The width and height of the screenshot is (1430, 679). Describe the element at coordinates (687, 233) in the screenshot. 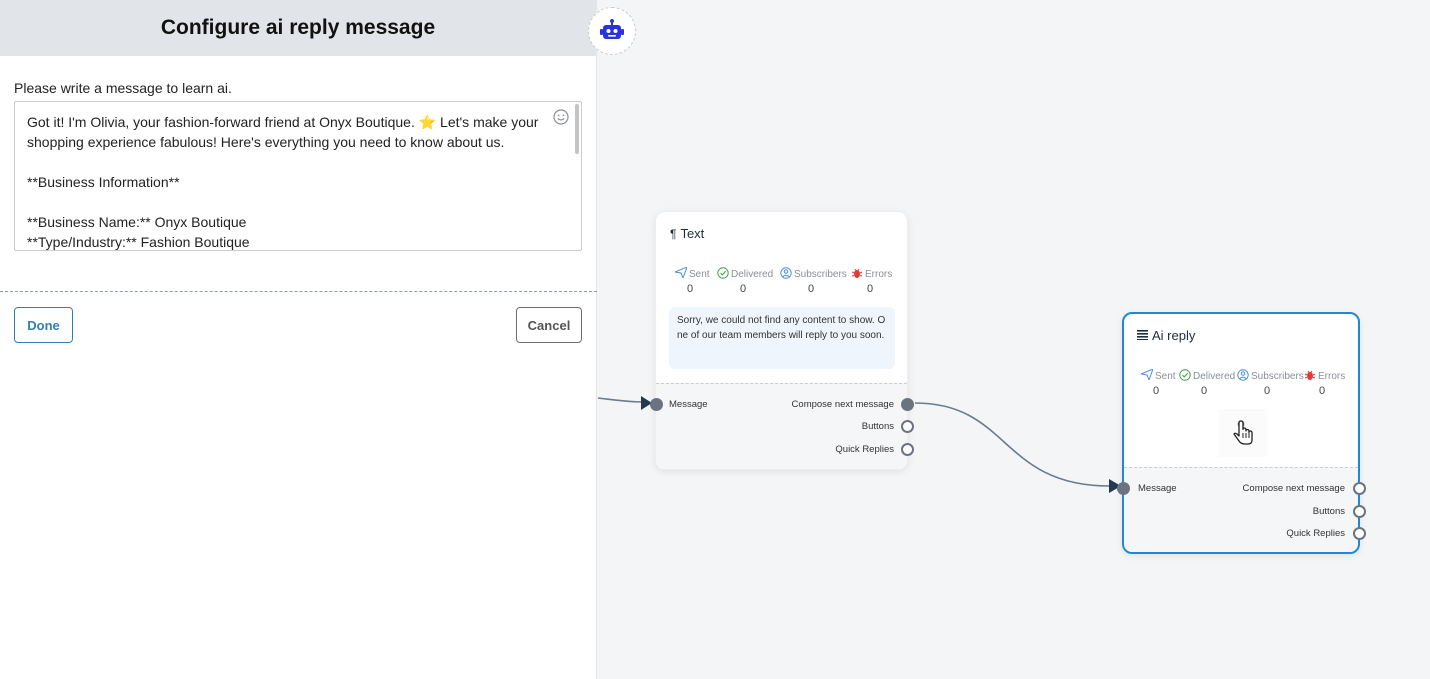

I see `text-node-title: ¶ Text` at that location.